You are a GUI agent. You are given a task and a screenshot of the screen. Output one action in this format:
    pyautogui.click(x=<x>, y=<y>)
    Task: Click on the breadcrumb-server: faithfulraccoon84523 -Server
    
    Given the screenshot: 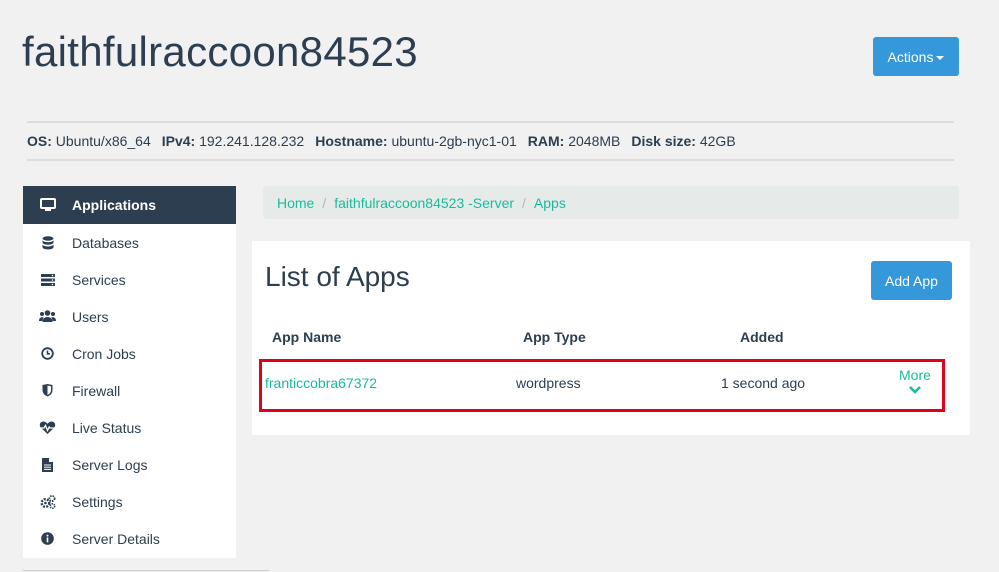 What is the action you would take?
    pyautogui.click(x=424, y=203)
    